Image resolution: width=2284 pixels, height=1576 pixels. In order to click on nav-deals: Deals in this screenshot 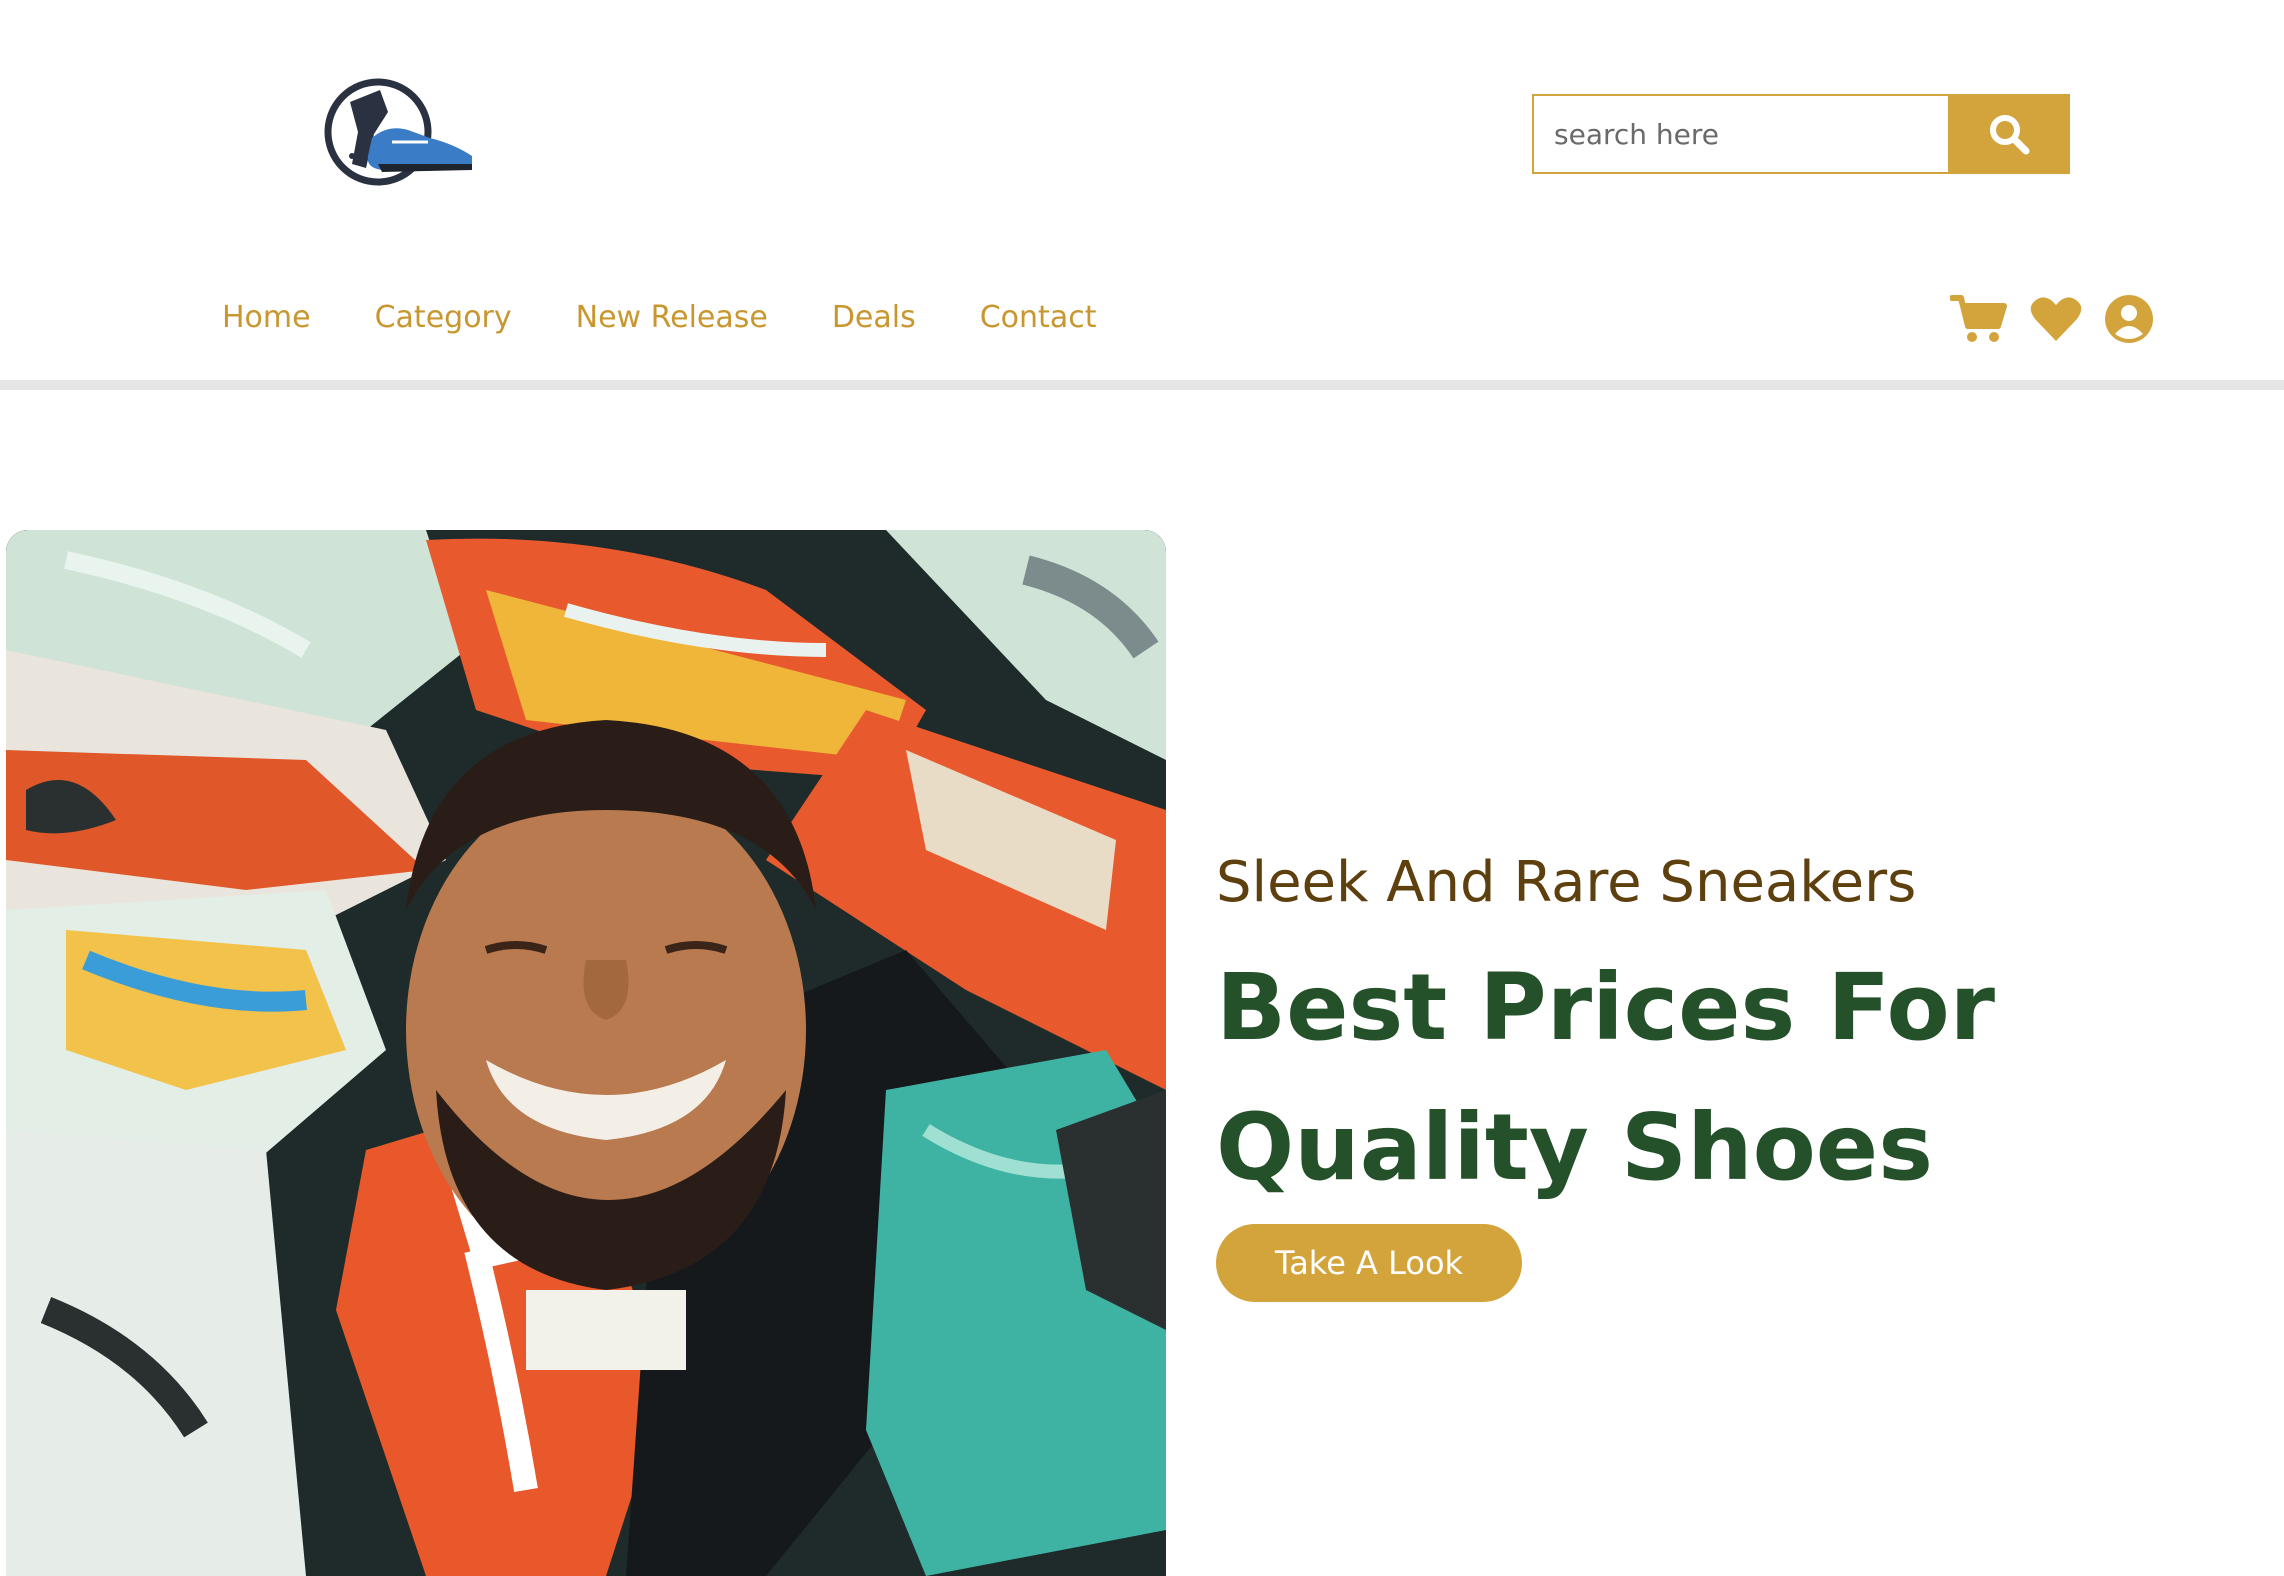, I will do `click(874, 317)`.